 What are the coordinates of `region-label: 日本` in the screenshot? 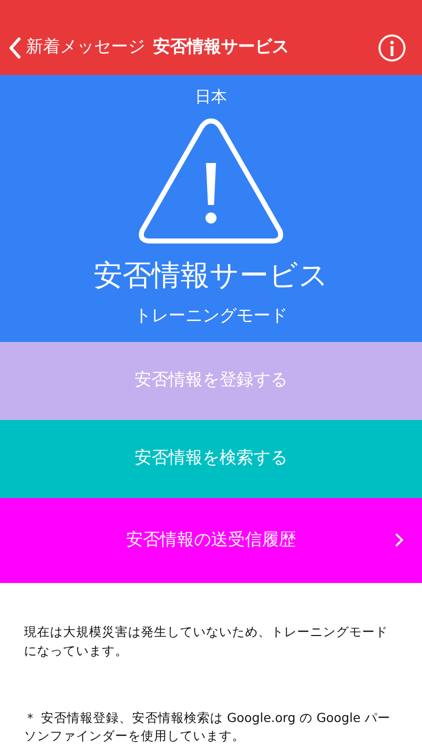 It's located at (211, 97).